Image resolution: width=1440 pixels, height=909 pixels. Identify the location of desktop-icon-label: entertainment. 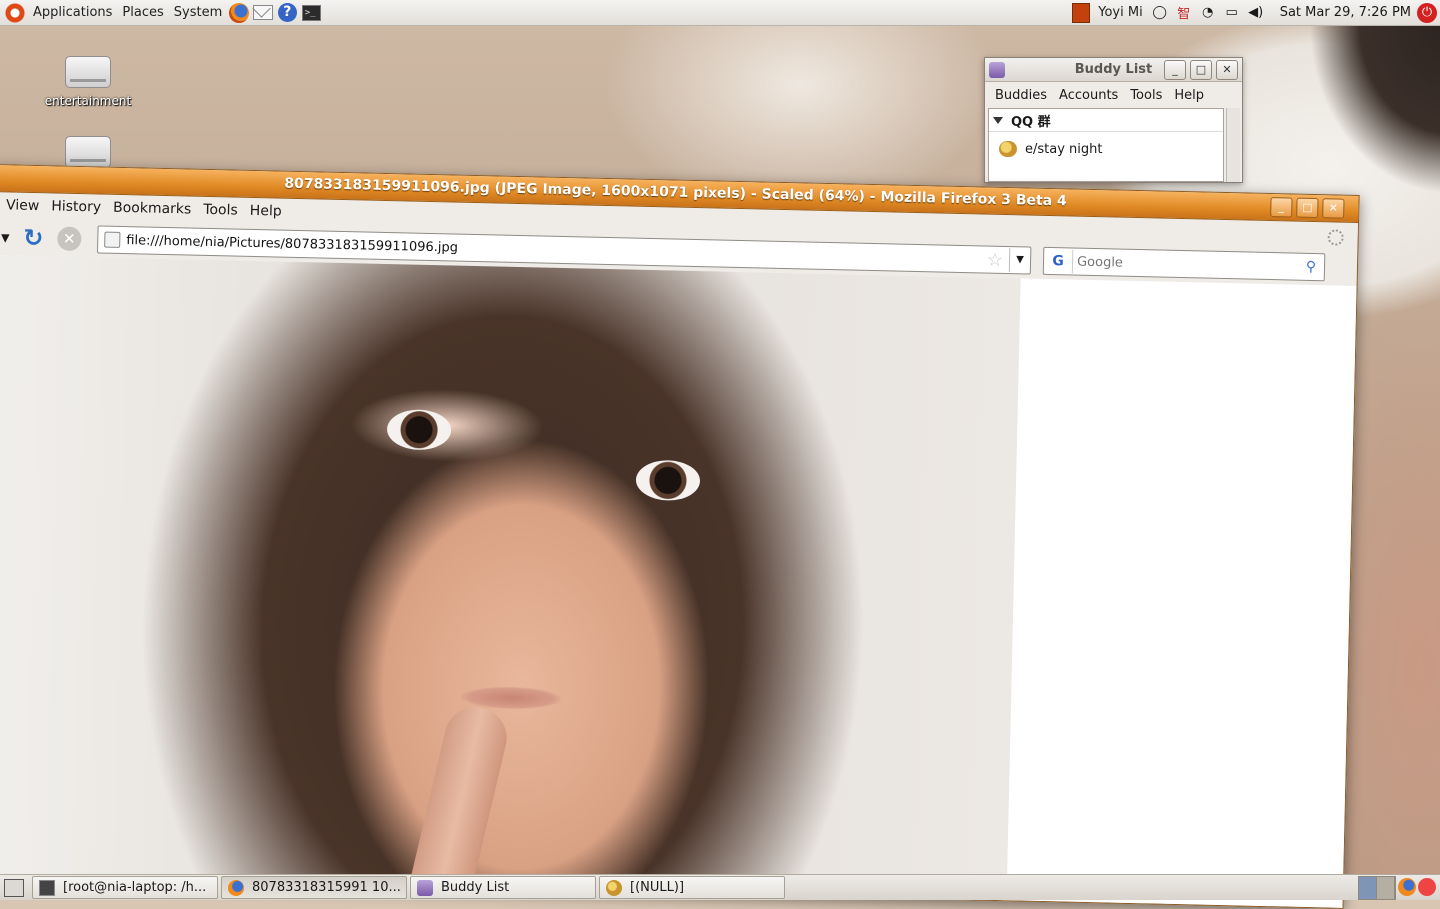
(88, 101).